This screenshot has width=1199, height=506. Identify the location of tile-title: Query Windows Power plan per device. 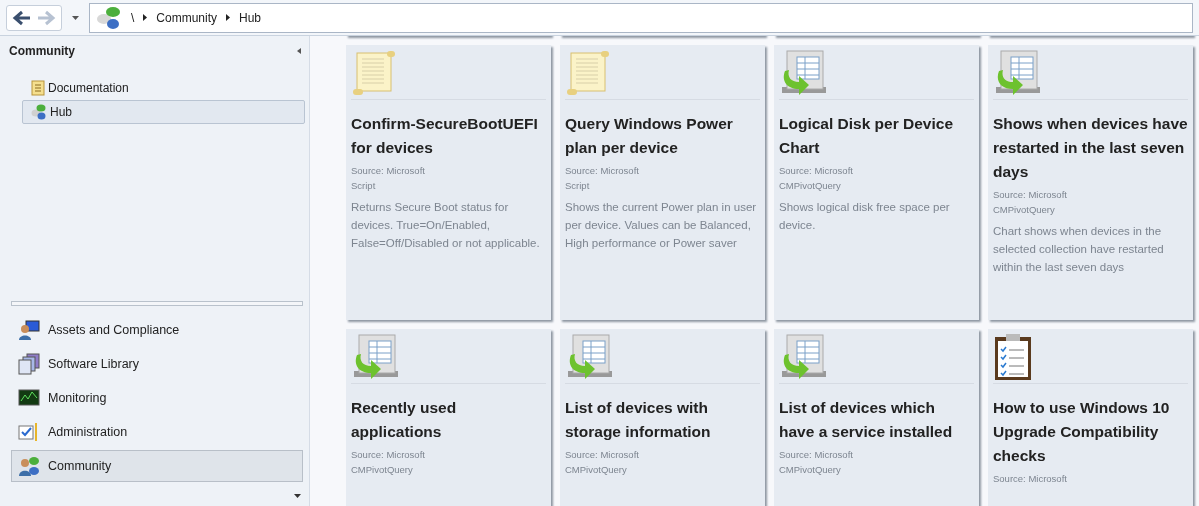
(649, 136).